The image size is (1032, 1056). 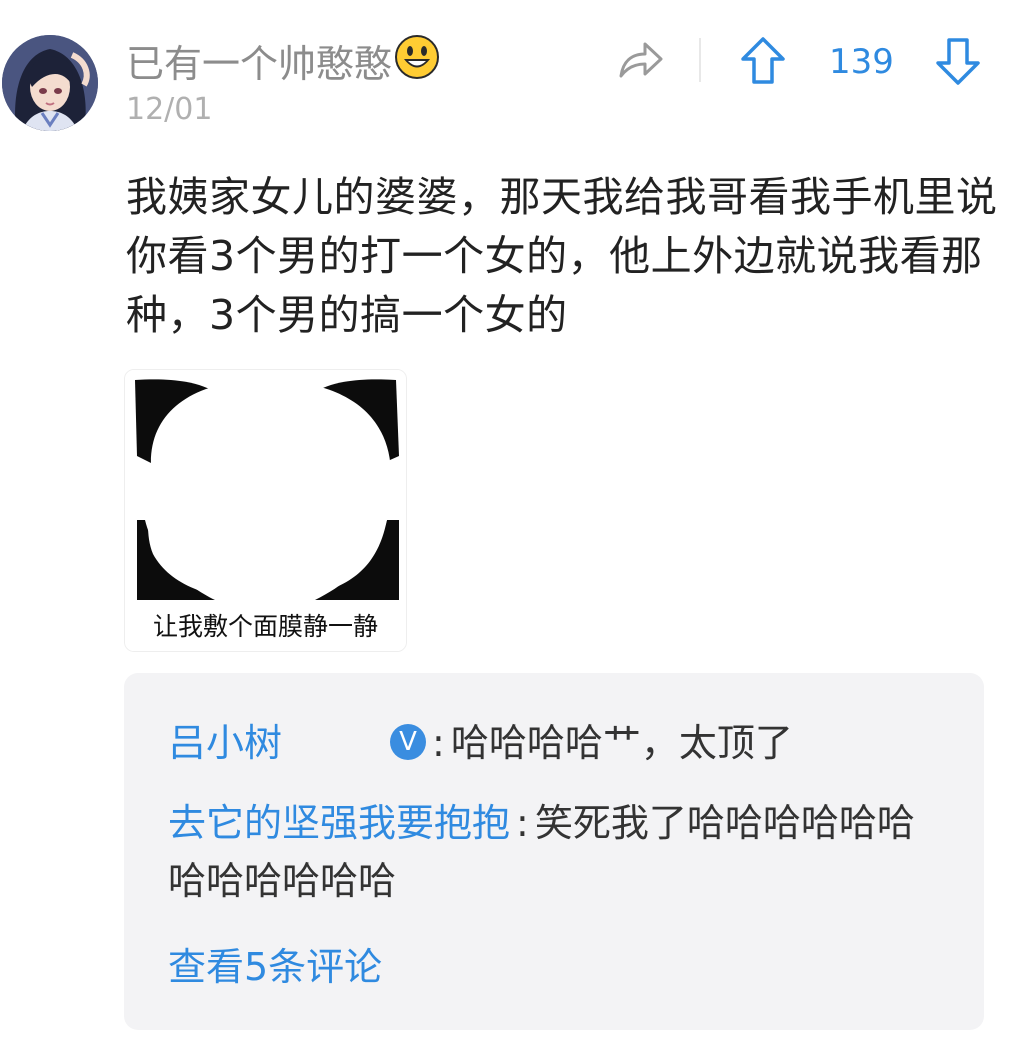 What do you see at coordinates (169, 109) in the screenshot?
I see `post-date: 12/01` at bounding box center [169, 109].